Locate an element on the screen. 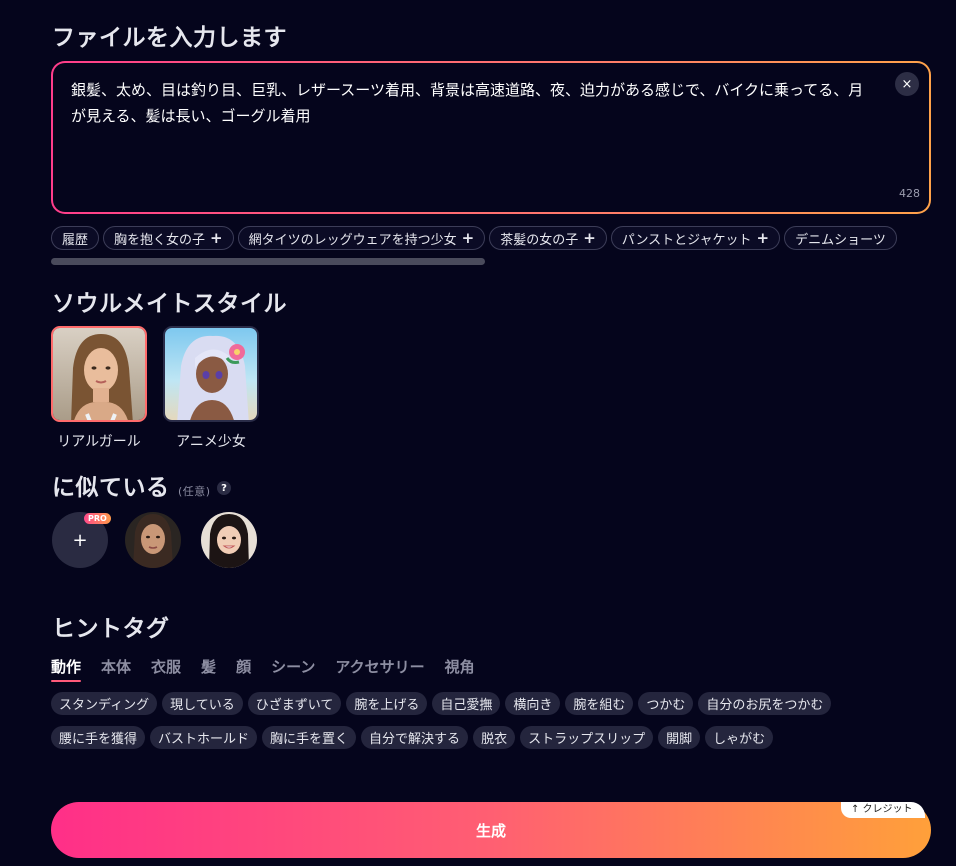  similar-heading: に似ている (任意) is located at coordinates (131, 485).